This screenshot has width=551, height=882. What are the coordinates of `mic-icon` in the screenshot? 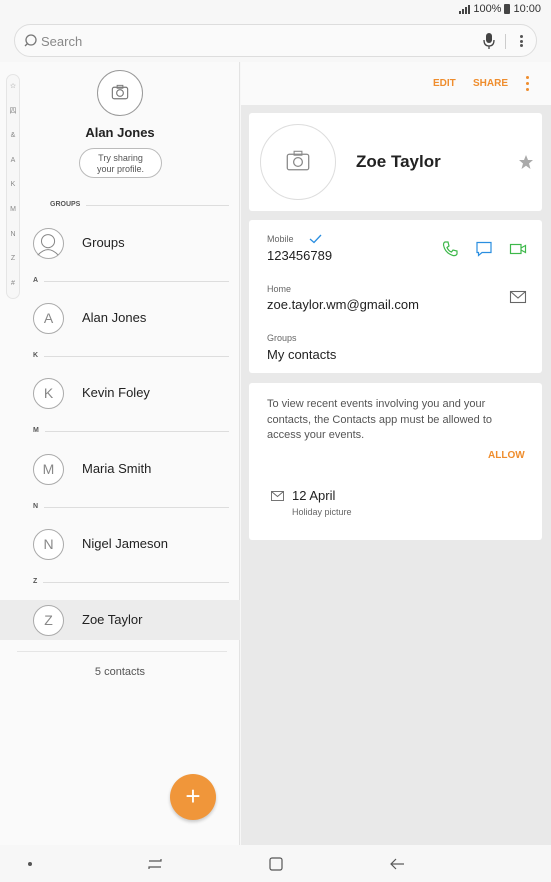 It's located at (489, 41).